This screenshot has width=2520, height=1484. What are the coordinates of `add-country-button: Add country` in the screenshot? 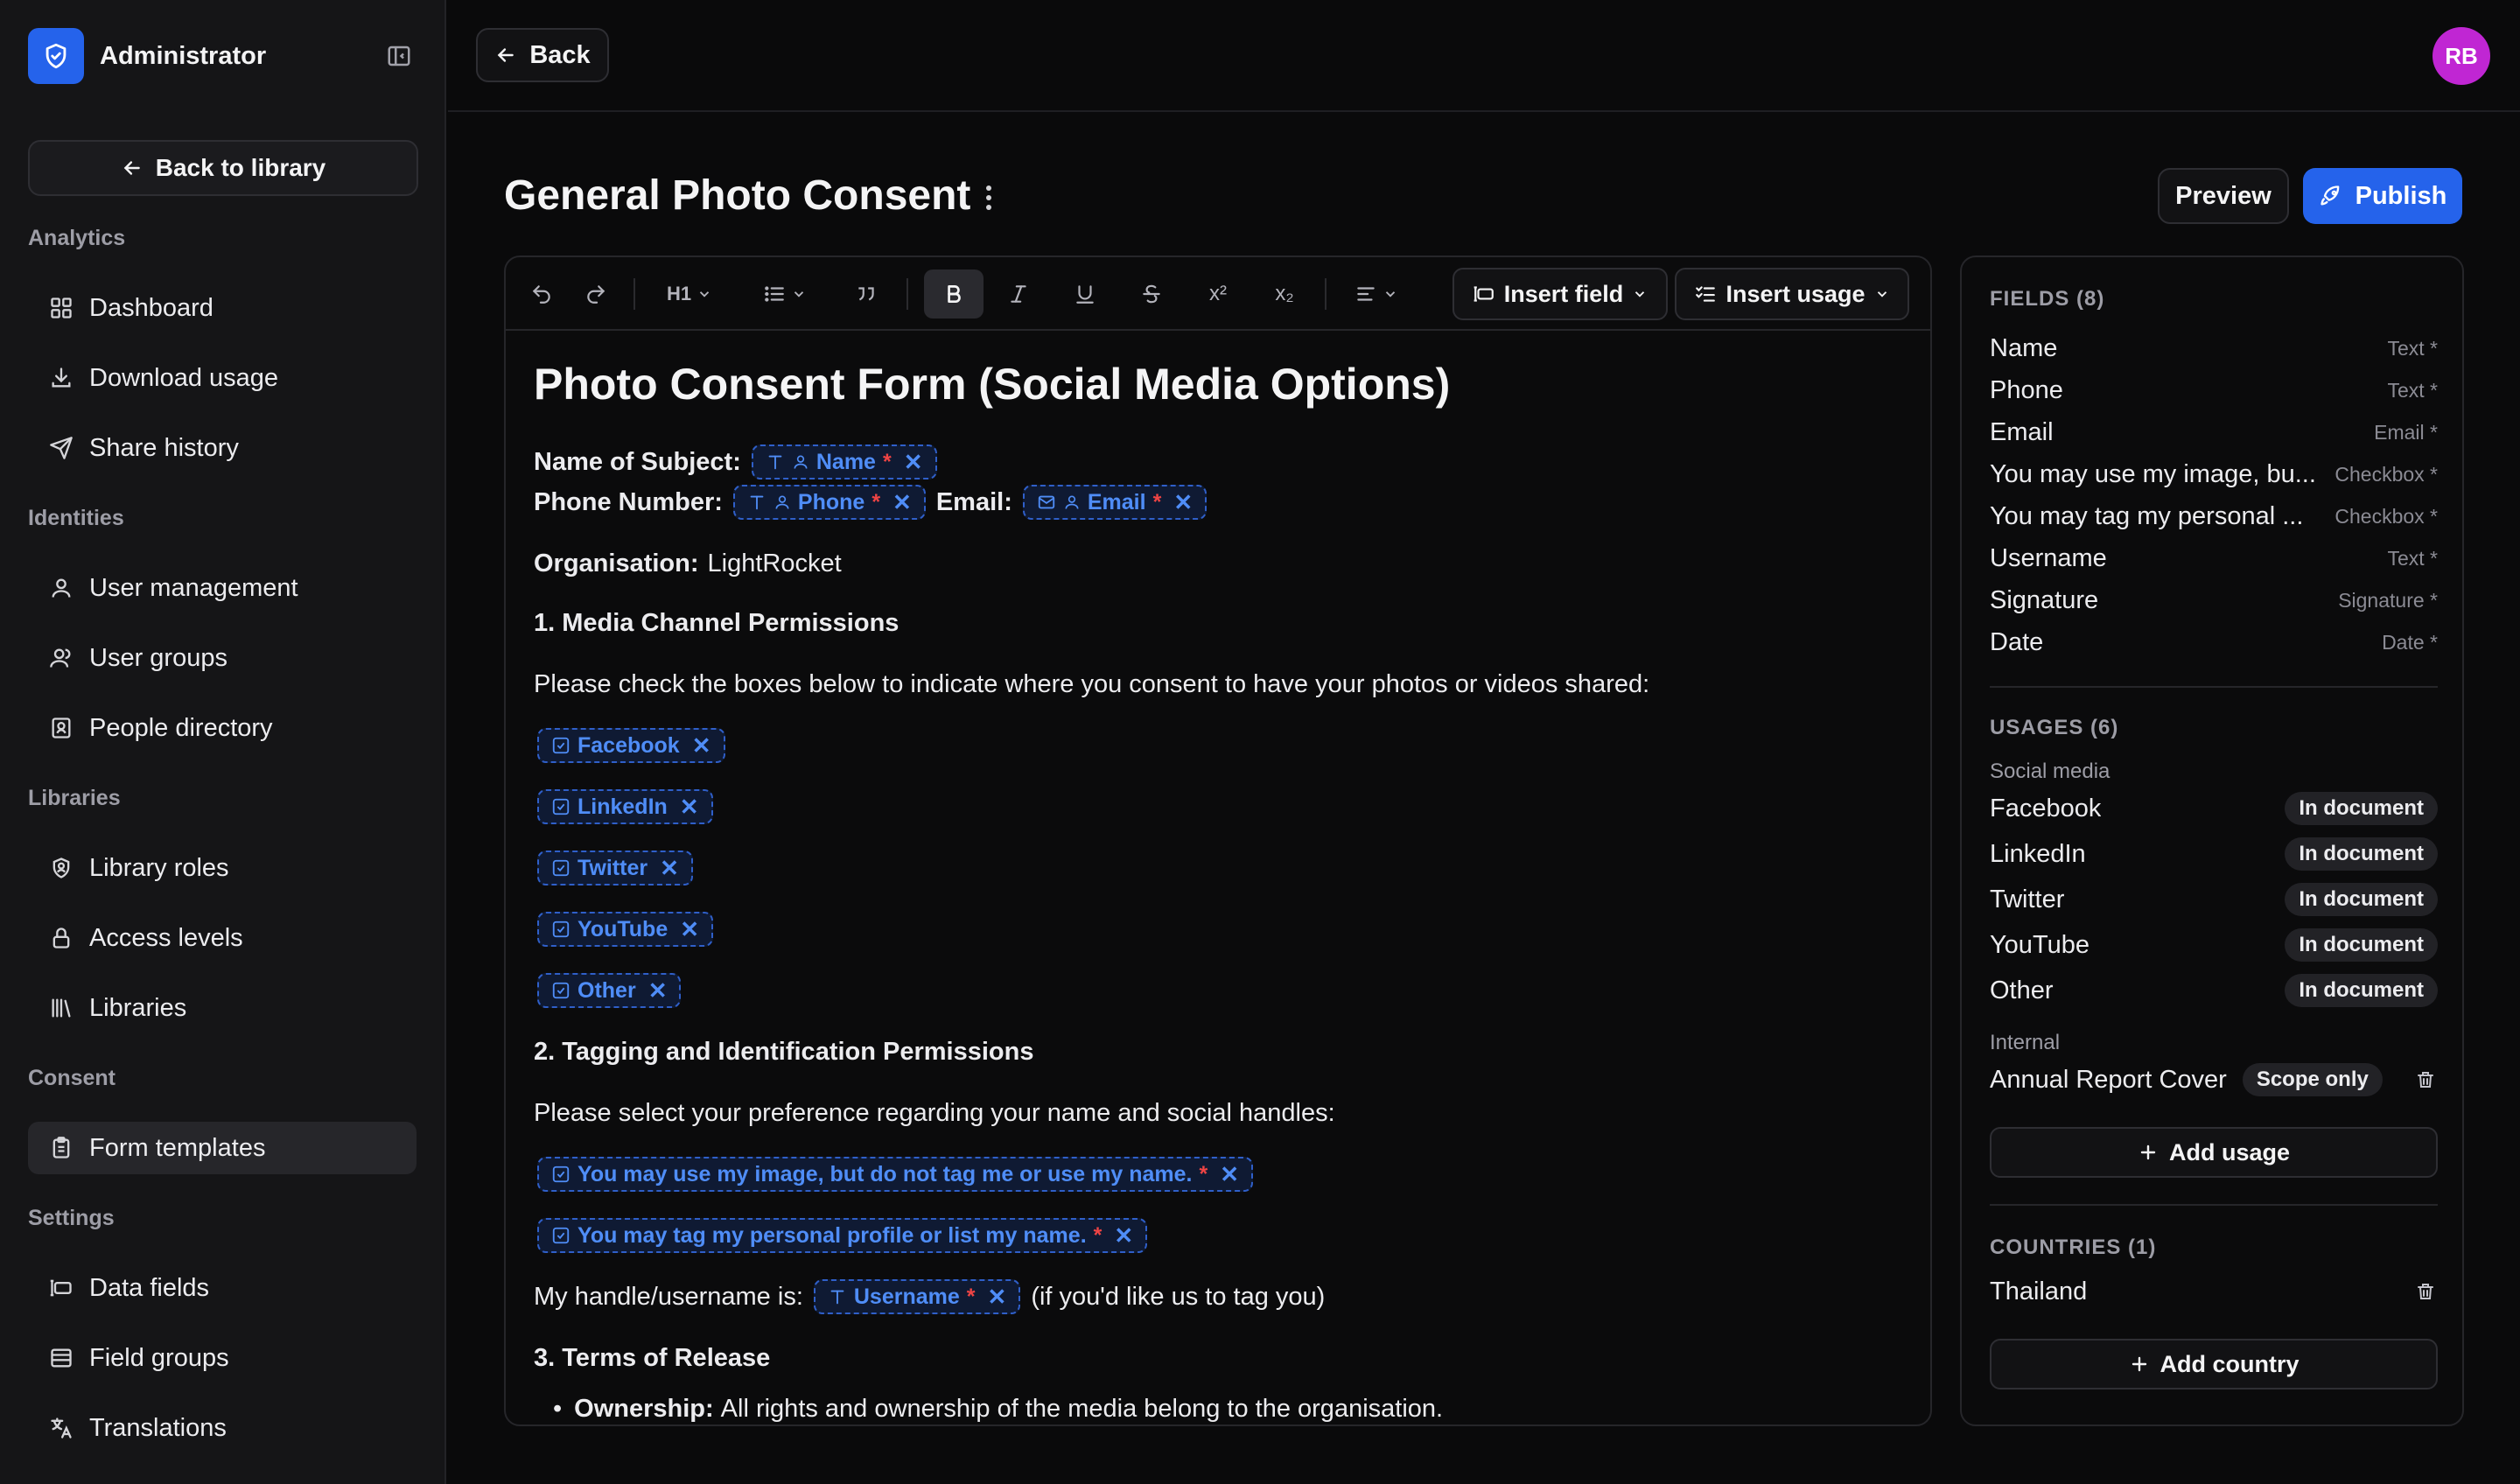 It's located at (2214, 1364).